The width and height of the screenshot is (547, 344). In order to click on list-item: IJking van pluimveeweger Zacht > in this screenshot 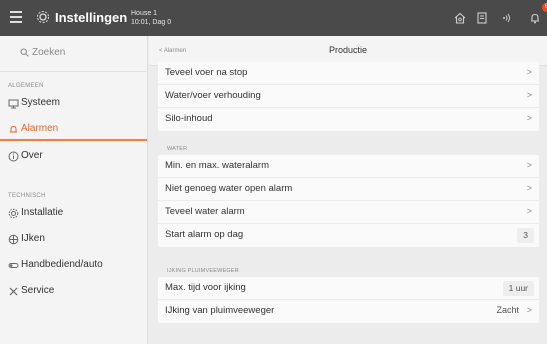, I will do `click(348, 311)`.